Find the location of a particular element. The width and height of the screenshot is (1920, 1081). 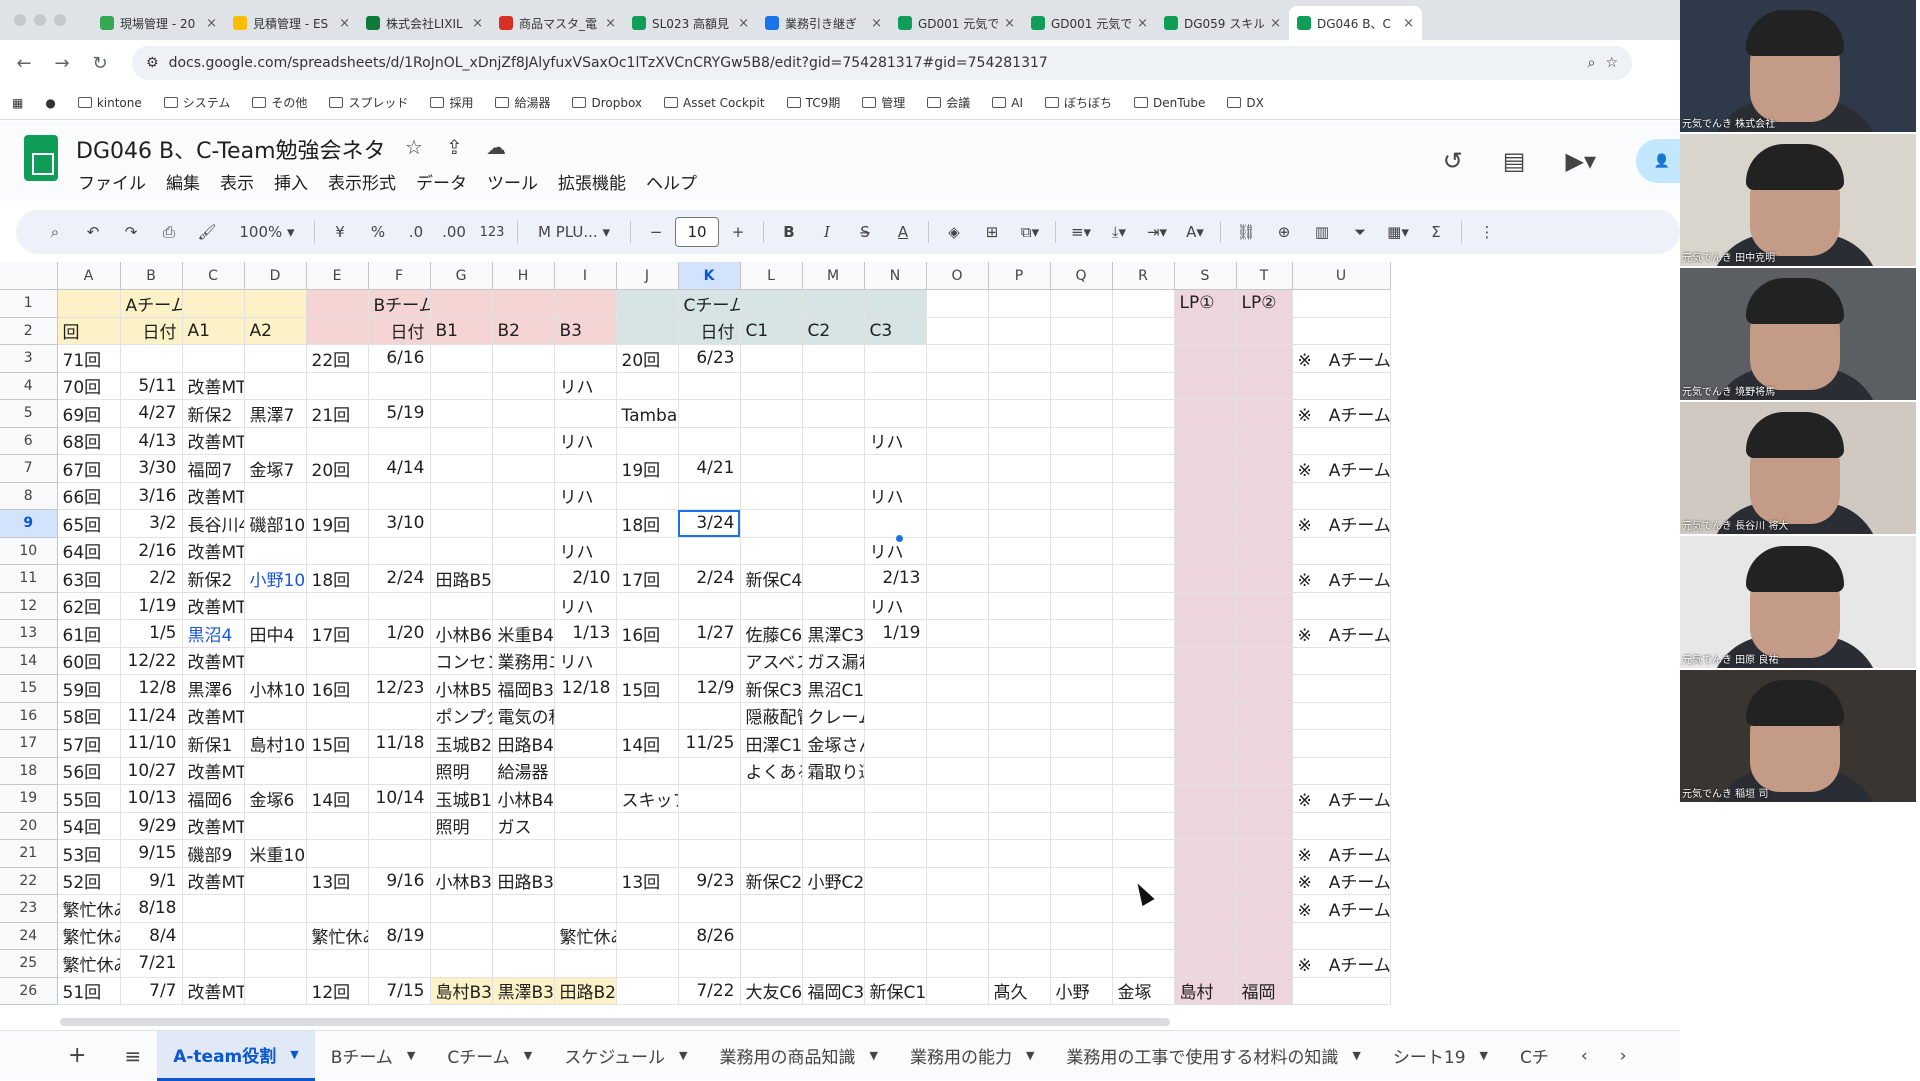

participant-video-tile: 元気でんき 株式会社 is located at coordinates (1798, 66).